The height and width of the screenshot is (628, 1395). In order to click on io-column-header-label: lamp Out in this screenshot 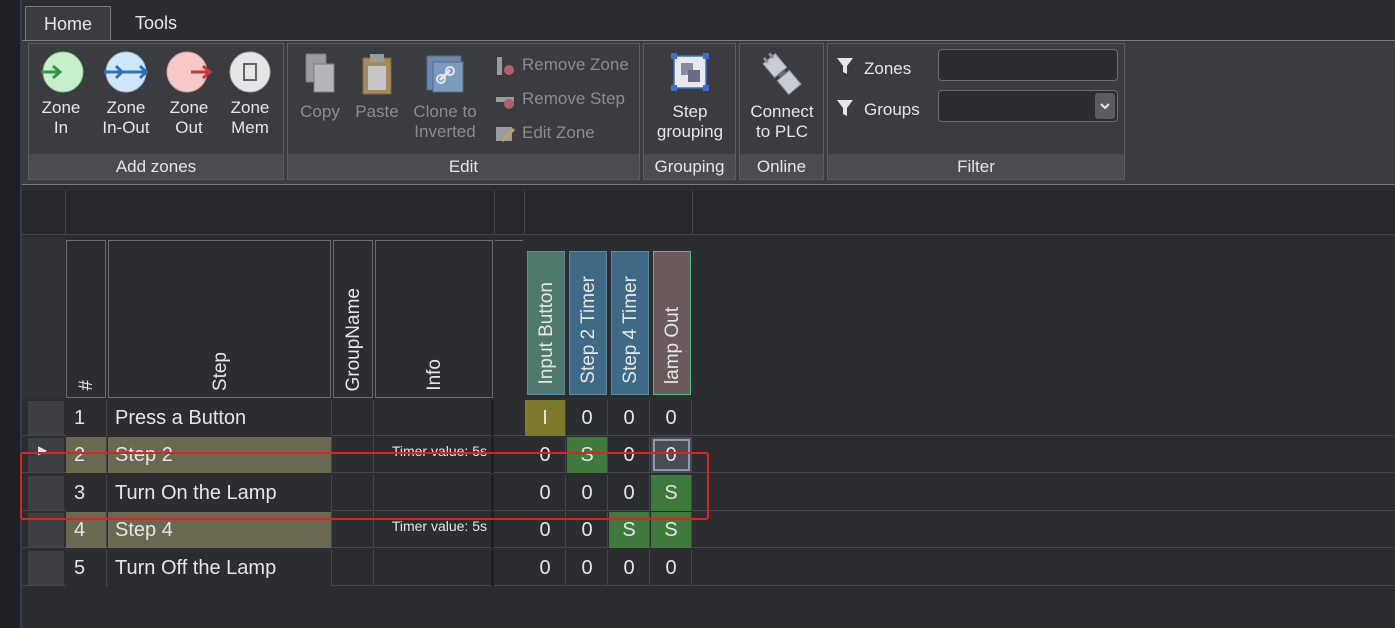, I will do `click(672, 345)`.